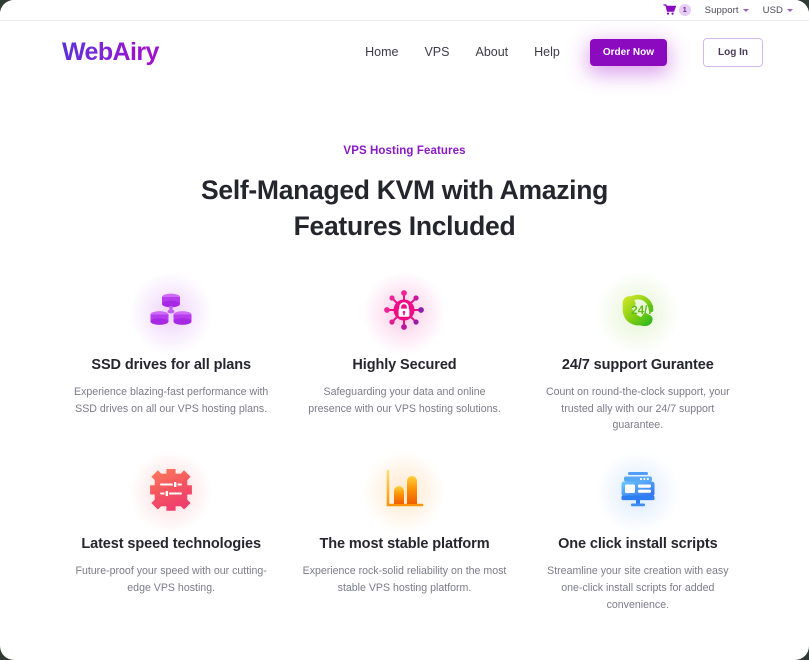 The width and height of the screenshot is (809, 660). What do you see at coordinates (772, 10) in the screenshot?
I see `currency-label: USD` at bounding box center [772, 10].